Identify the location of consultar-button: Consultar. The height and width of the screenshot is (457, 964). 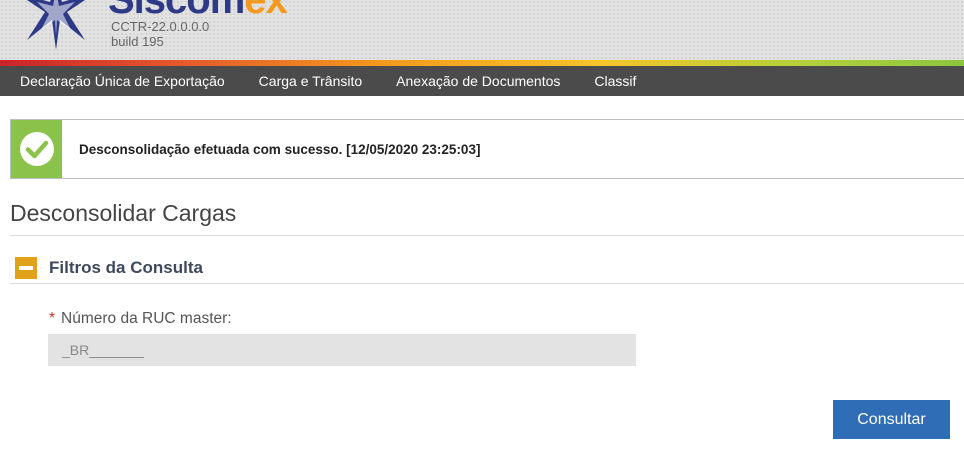
(891, 419).